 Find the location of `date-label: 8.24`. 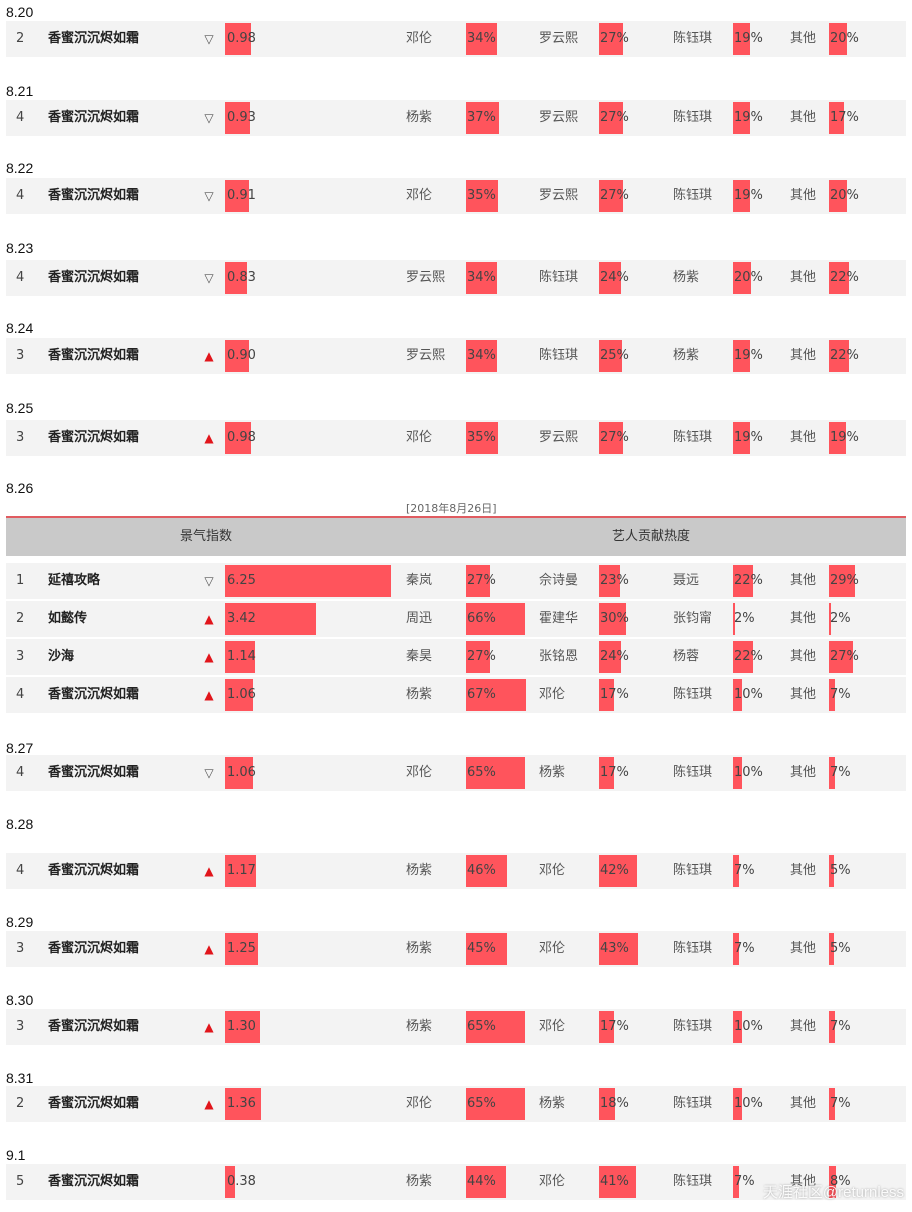

date-label: 8.24 is located at coordinates (20, 328).